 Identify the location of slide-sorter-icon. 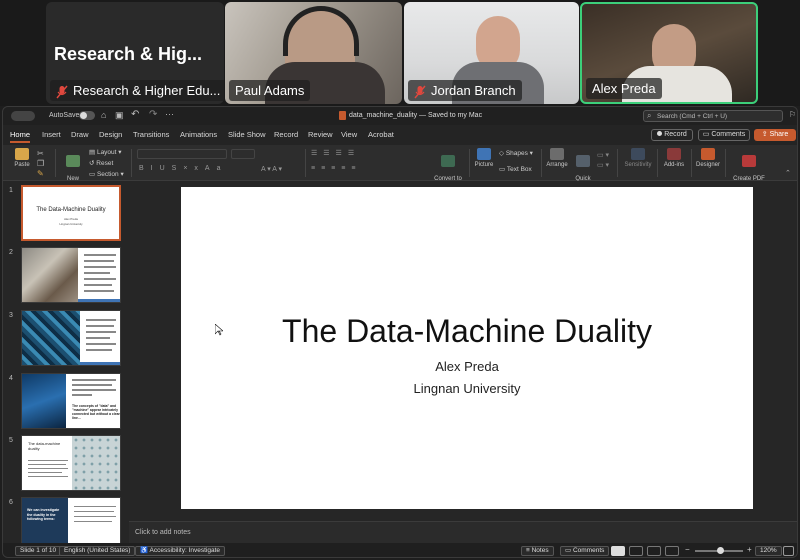
(636, 551).